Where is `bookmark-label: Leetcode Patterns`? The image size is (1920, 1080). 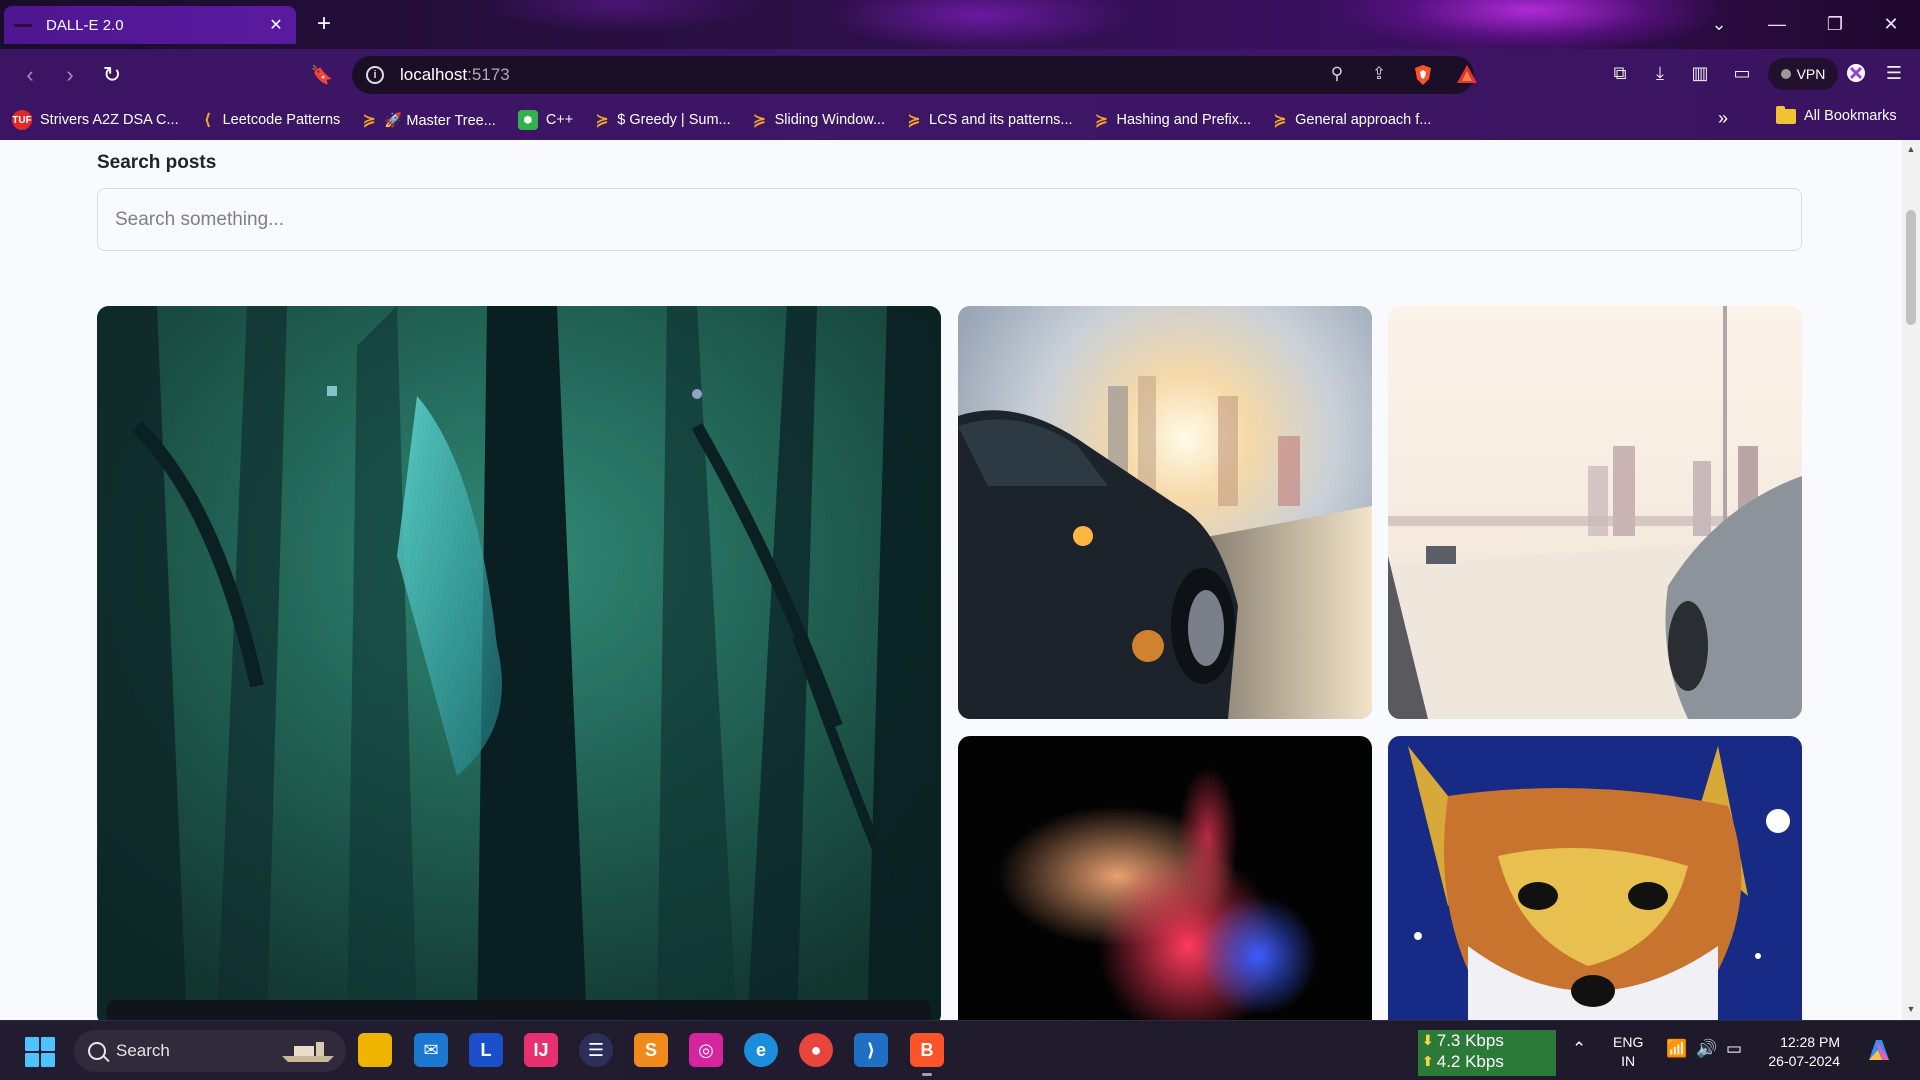 bookmark-label: Leetcode Patterns is located at coordinates (281, 120).